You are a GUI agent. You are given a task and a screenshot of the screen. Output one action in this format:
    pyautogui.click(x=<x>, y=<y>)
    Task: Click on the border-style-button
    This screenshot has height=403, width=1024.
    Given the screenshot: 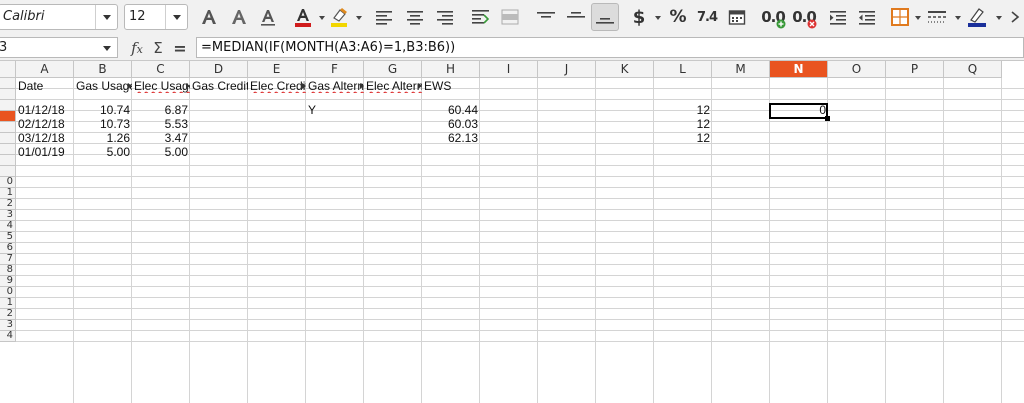 What is the action you would take?
    pyautogui.click(x=937, y=17)
    